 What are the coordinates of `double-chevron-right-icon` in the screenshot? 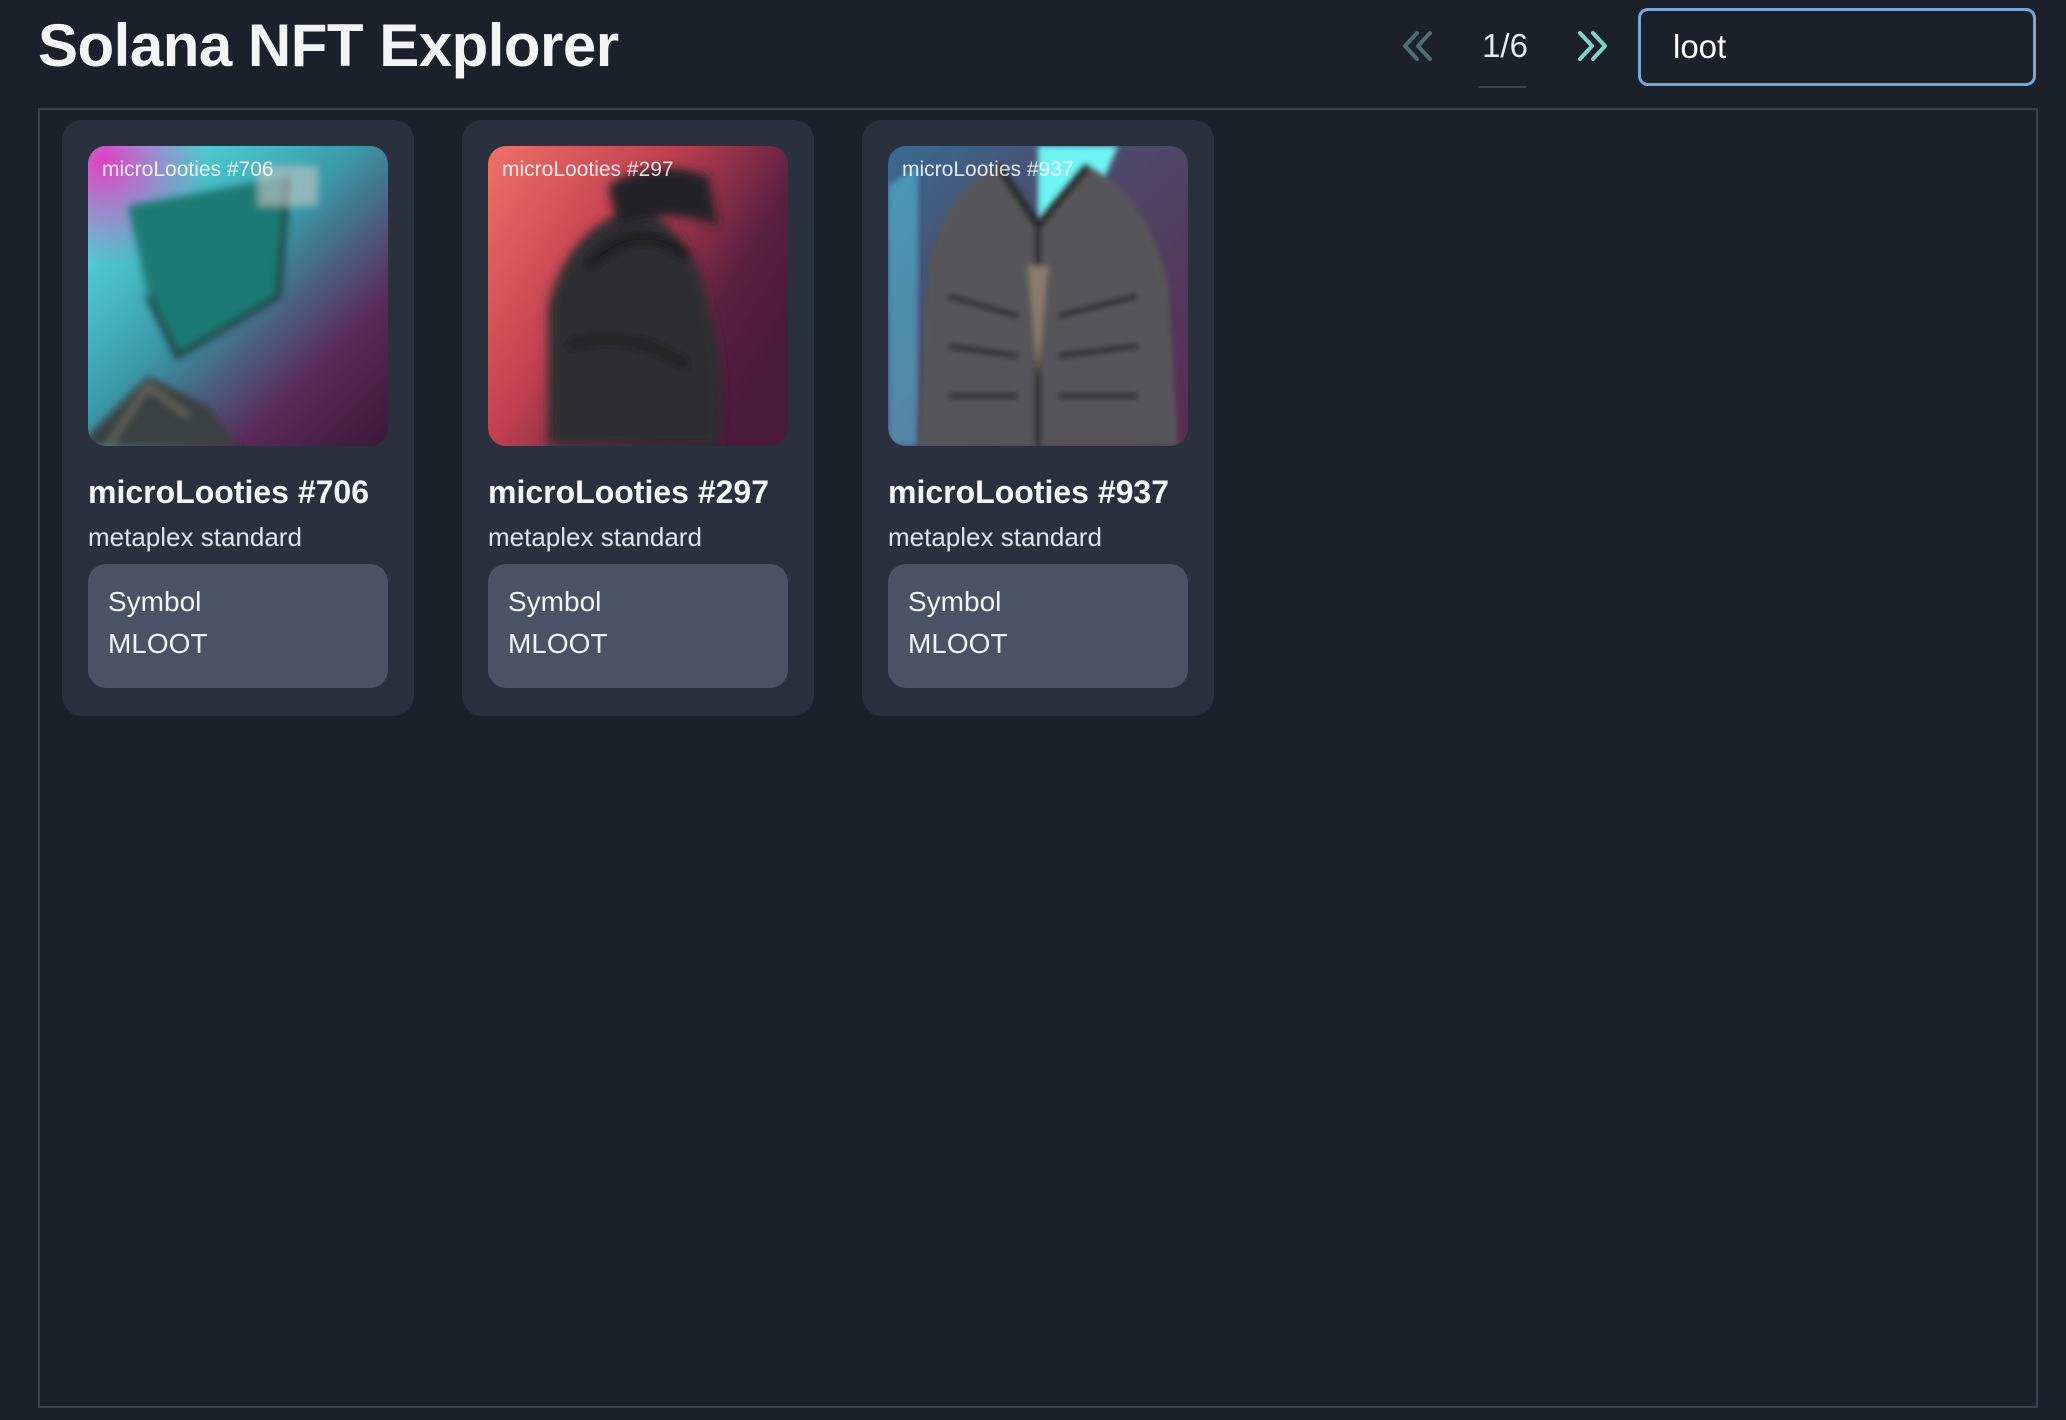 It's located at (1592, 46).